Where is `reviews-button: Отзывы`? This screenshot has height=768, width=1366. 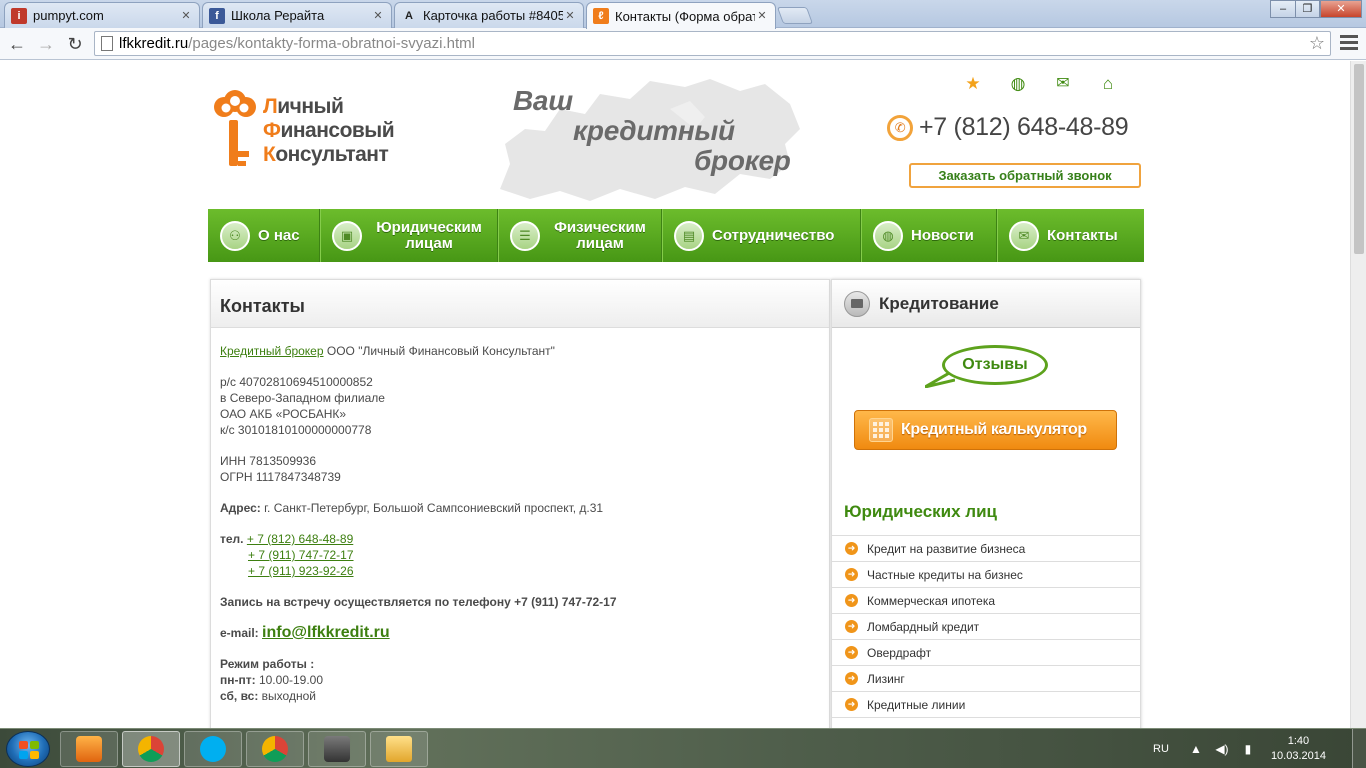 reviews-button: Отзывы is located at coordinates (995, 365).